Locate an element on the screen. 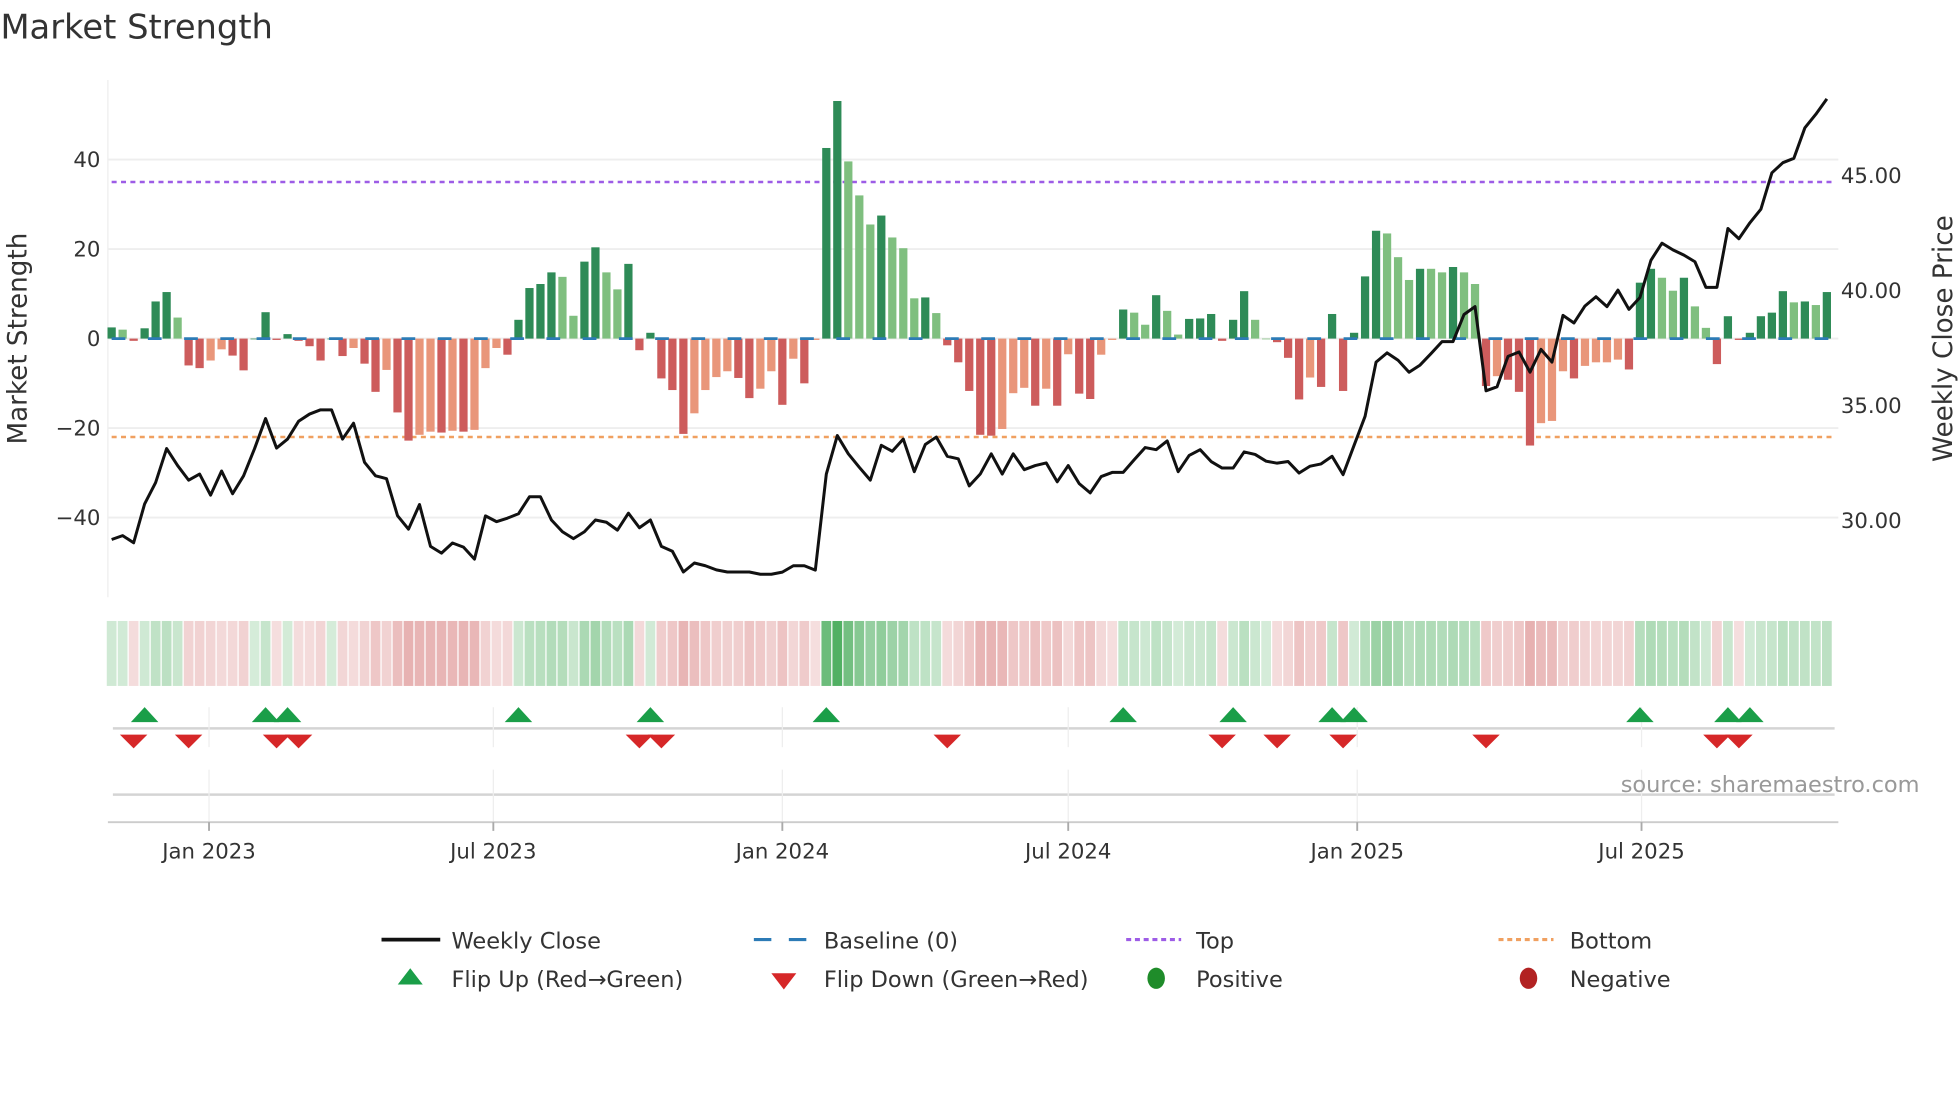 This screenshot has width=1960, height=1102. source-label: source: sharemaestro.com is located at coordinates (1770, 785).